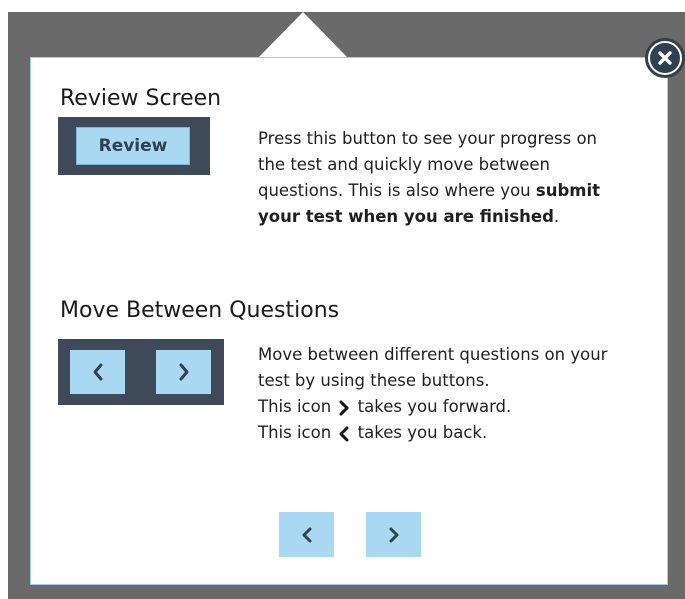 This screenshot has width=685, height=599. I want to click on review-button: Review, so click(133, 146).